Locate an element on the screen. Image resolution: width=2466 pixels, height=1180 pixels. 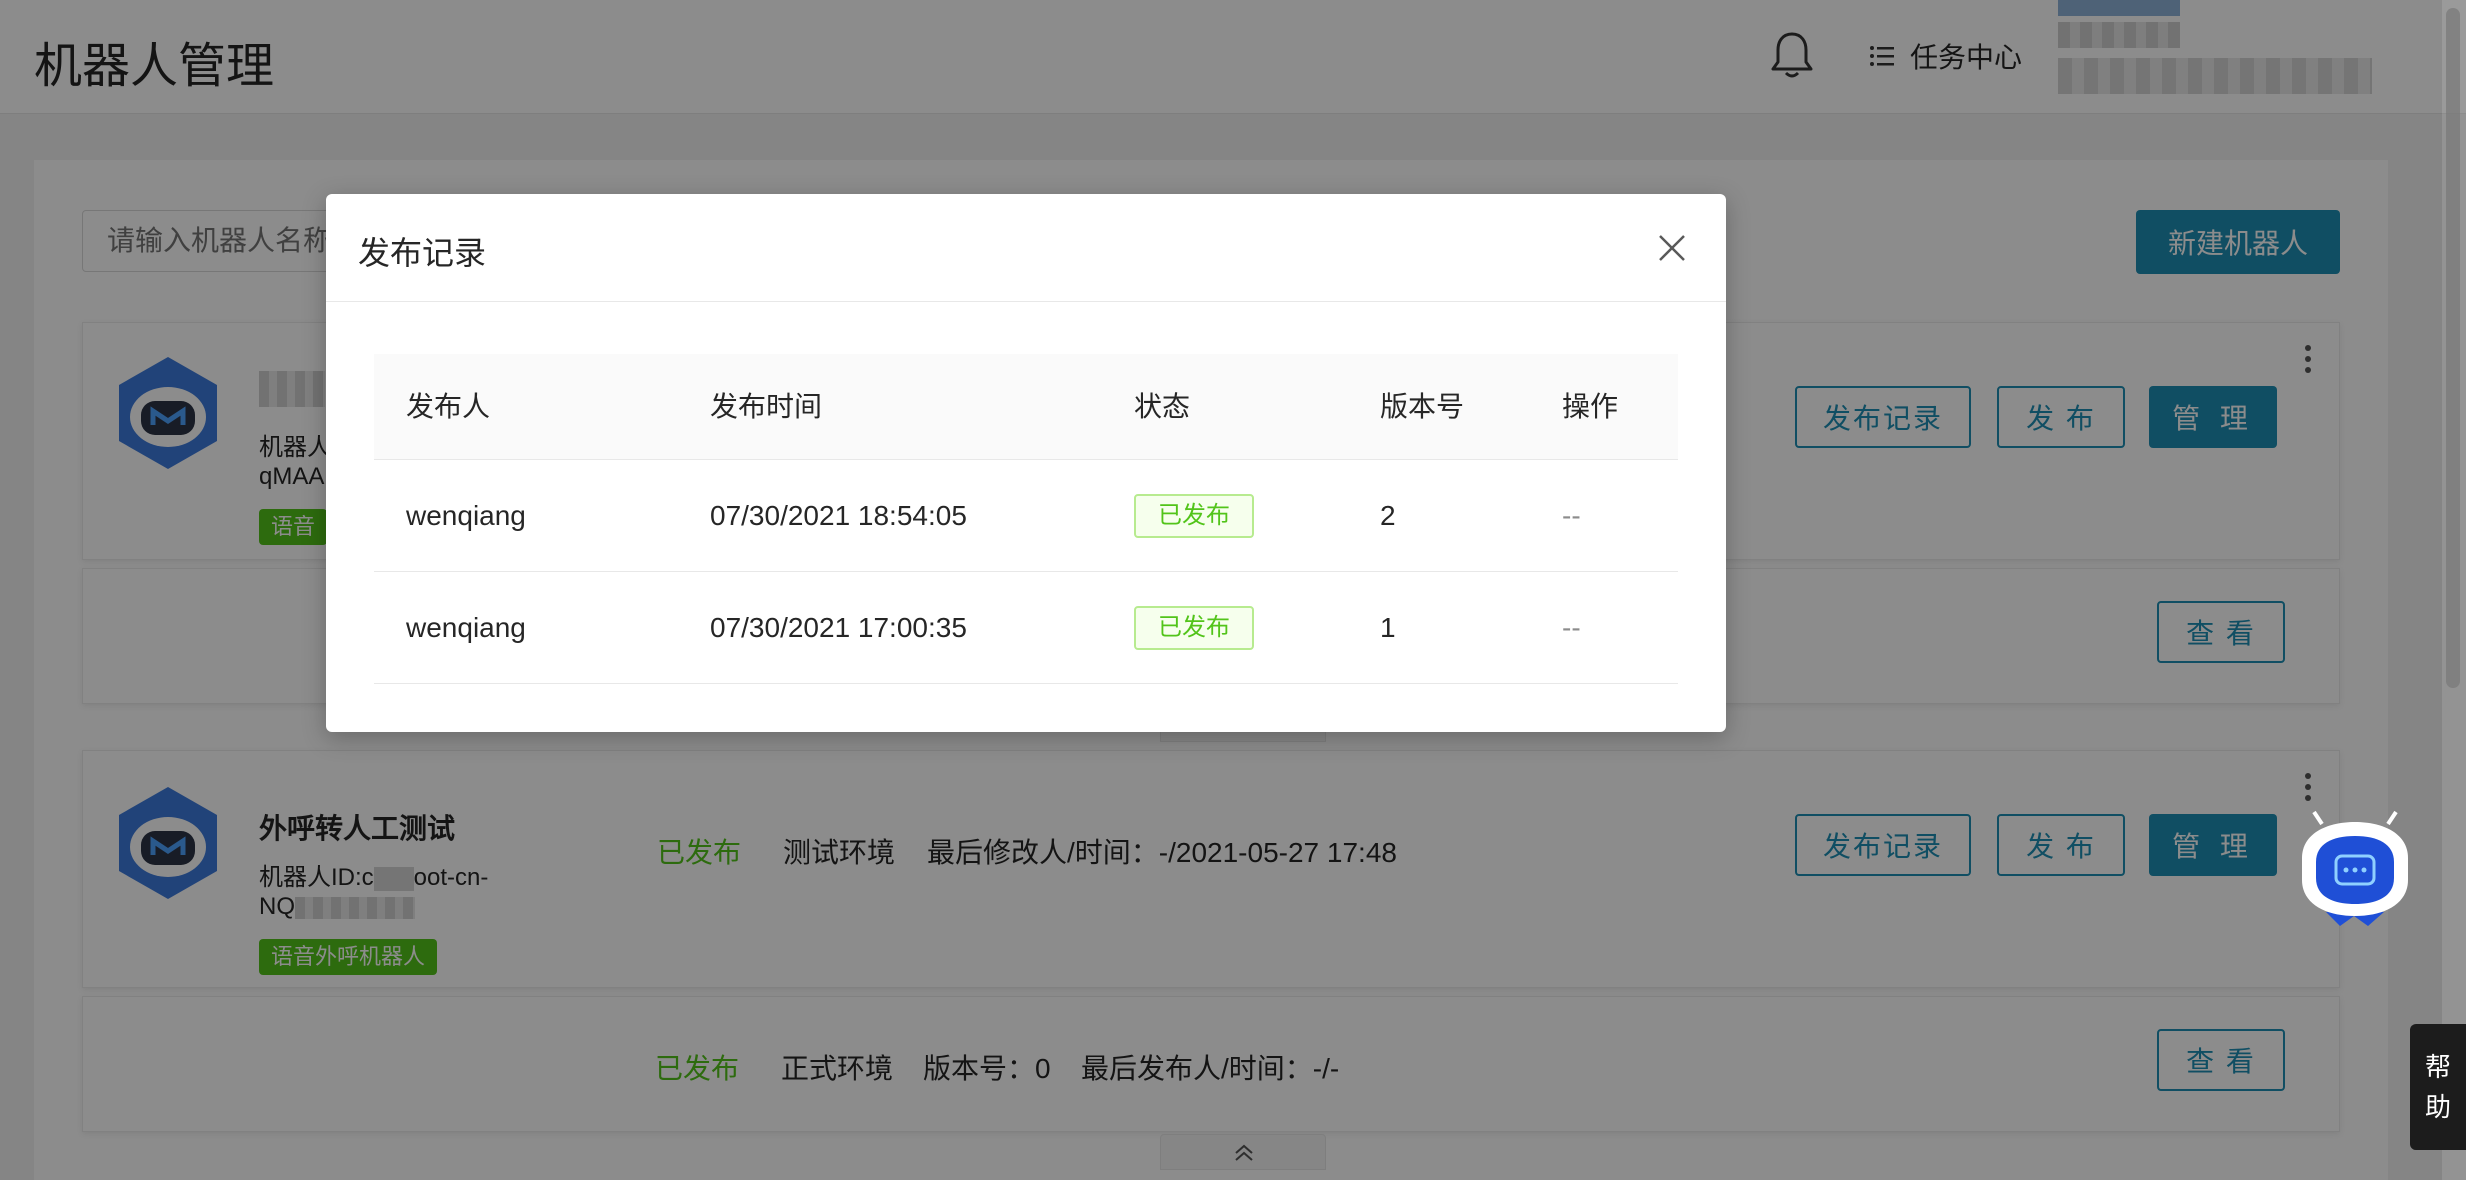
close-icon is located at coordinates (1672, 248).